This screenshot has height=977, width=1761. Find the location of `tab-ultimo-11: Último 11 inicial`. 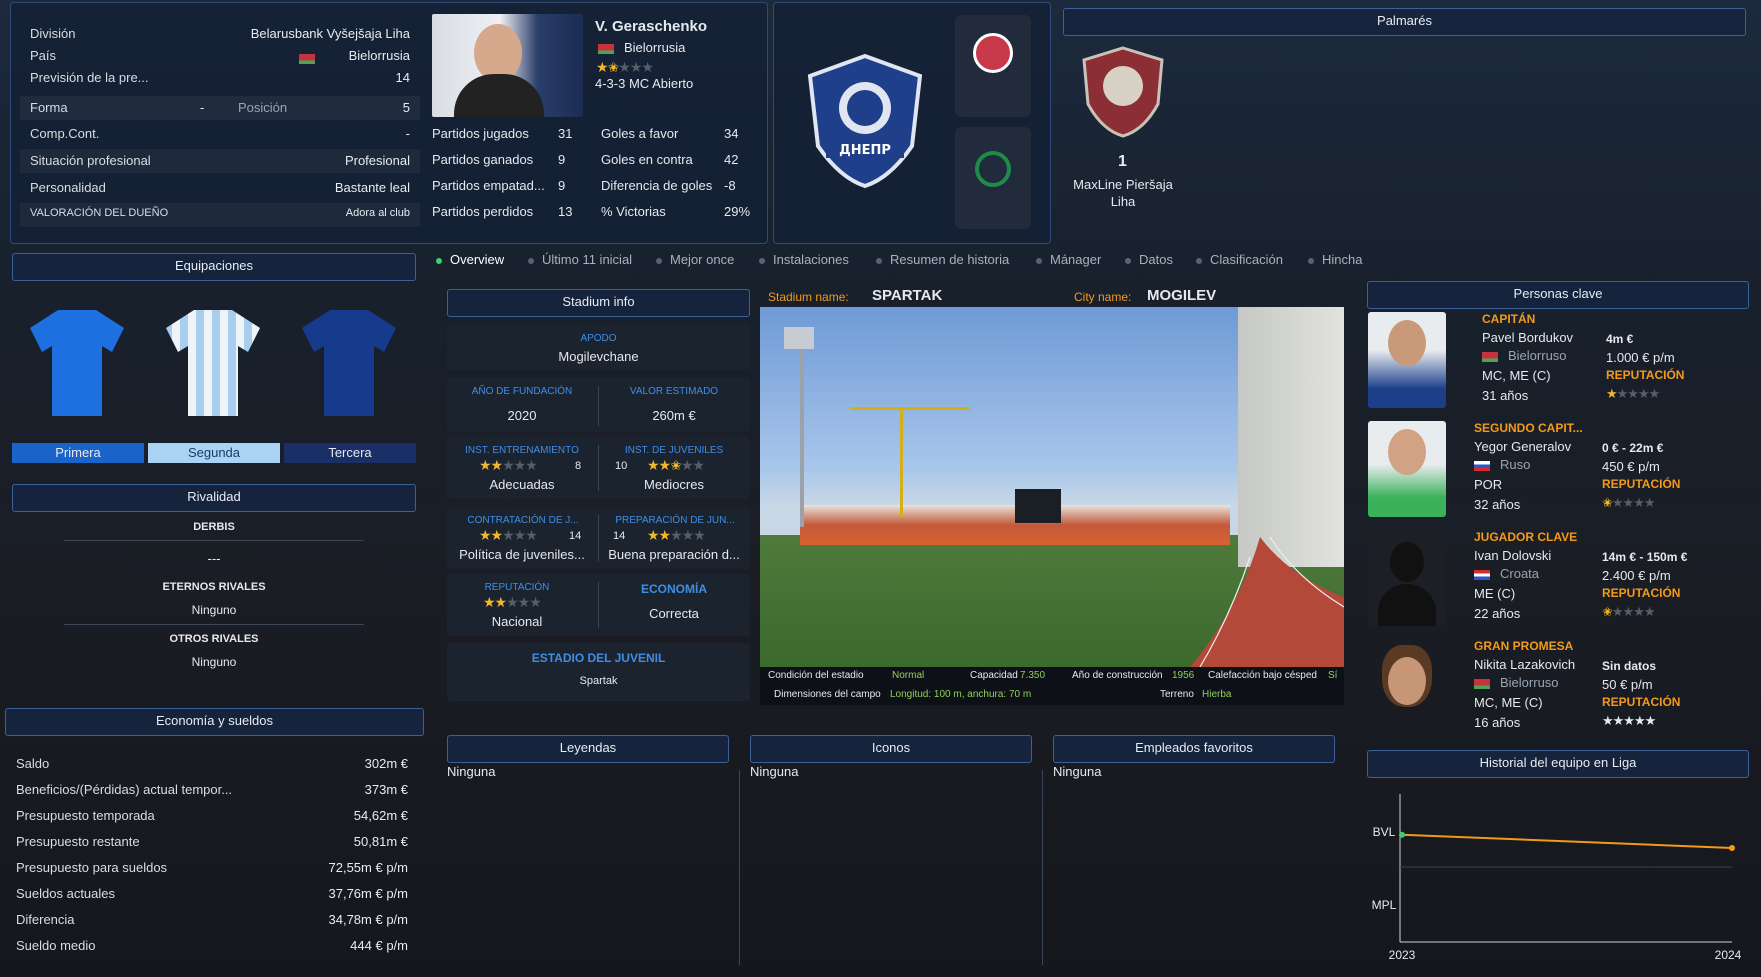

tab-ultimo-11: Último 11 inicial is located at coordinates (580, 259).